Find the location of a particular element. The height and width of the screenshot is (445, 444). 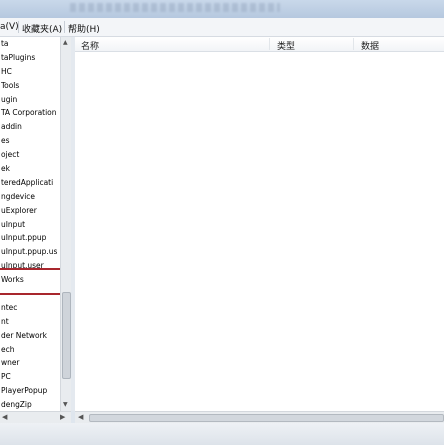

tree-item: addin is located at coordinates (30, 127).